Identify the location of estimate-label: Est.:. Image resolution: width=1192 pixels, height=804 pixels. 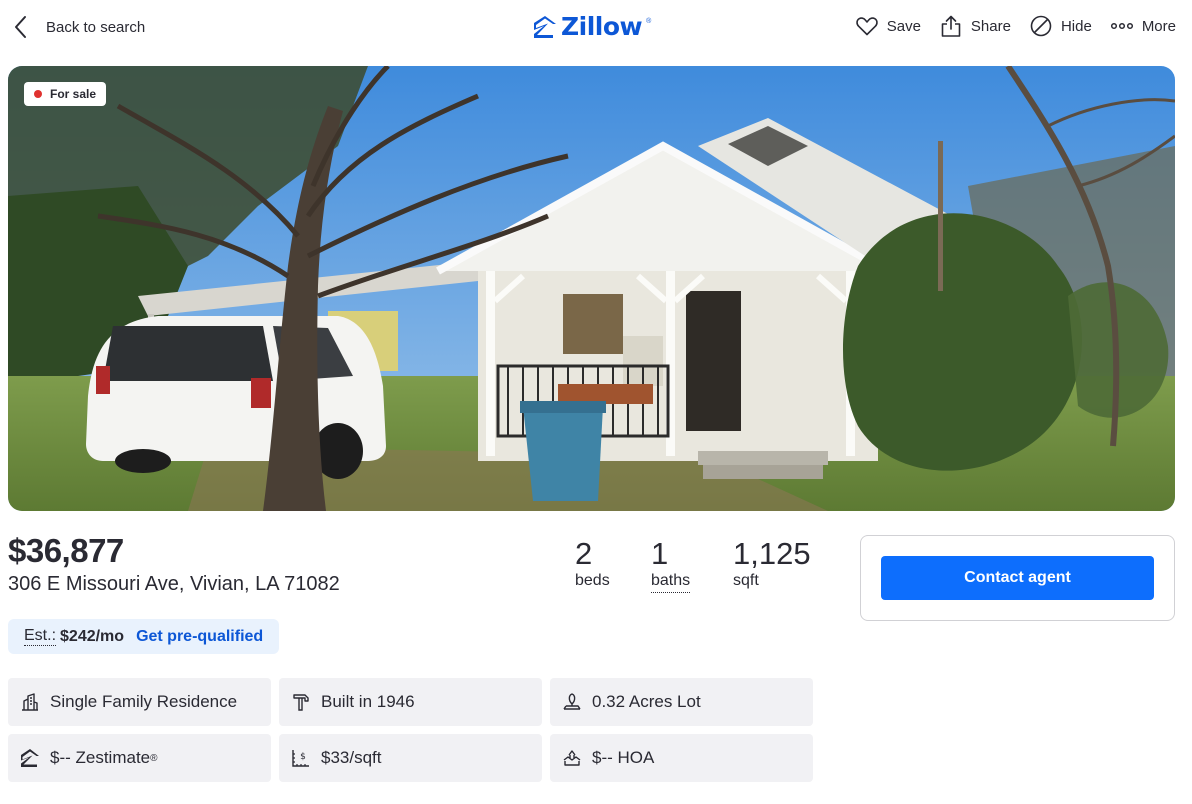
(40, 636).